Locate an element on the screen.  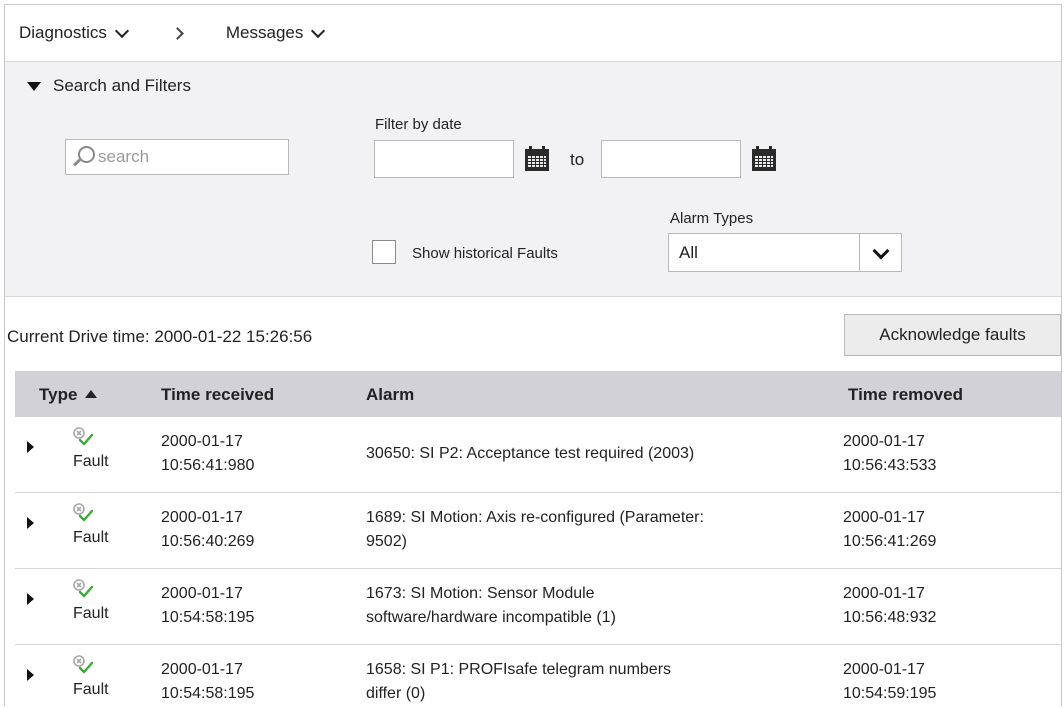
breadcrumb-diagnostics-label: Diagnostics is located at coordinates (63, 32).